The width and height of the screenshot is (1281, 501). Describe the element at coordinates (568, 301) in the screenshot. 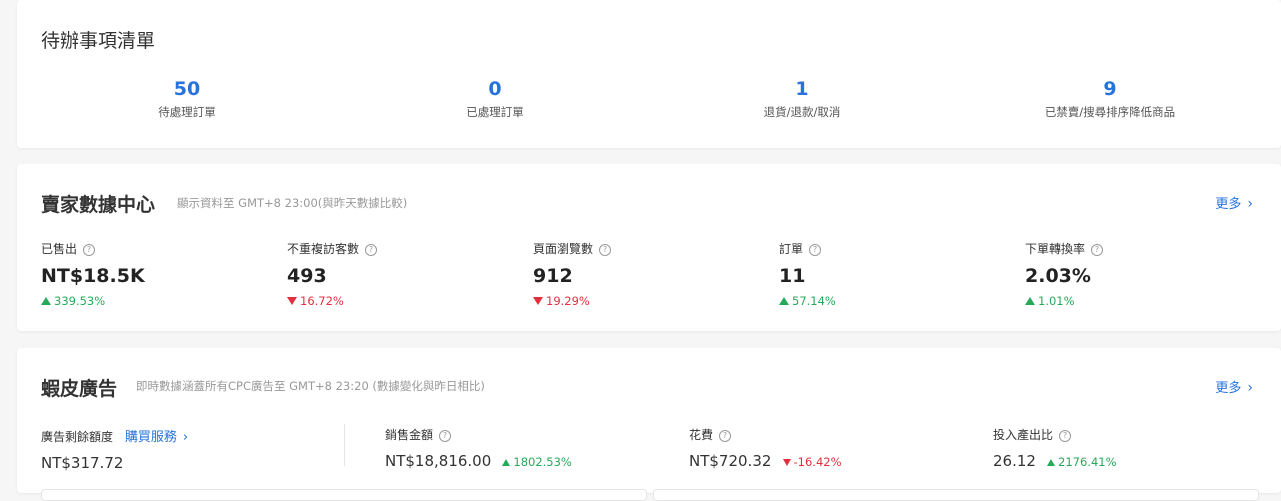

I see `metric-change-value: 19.29%` at that location.